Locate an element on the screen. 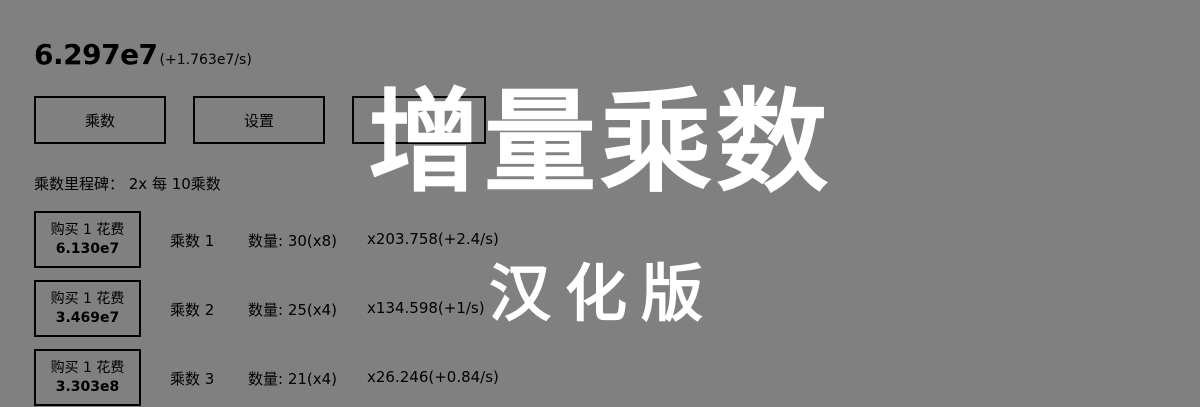 The width and height of the screenshot is (1200, 407). buy-multiplier-1-button: 购买 1 花费 6.130e7 is located at coordinates (87, 239).